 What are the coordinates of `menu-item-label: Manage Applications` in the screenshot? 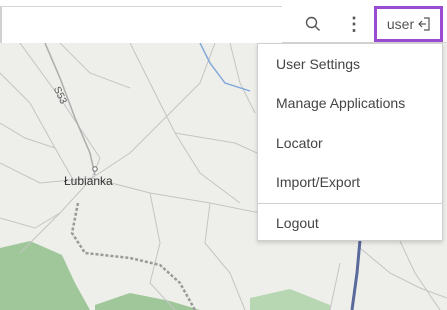 It's located at (341, 103).